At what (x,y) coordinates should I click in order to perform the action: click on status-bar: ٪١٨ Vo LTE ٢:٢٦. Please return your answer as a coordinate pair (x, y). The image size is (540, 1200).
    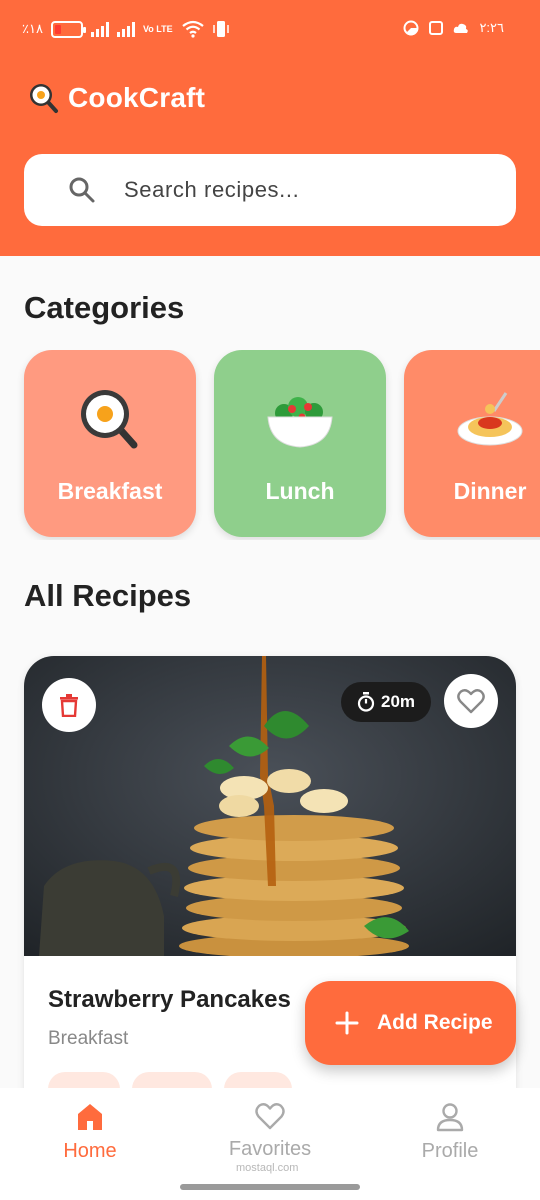
    Looking at the image, I should click on (270, 30).